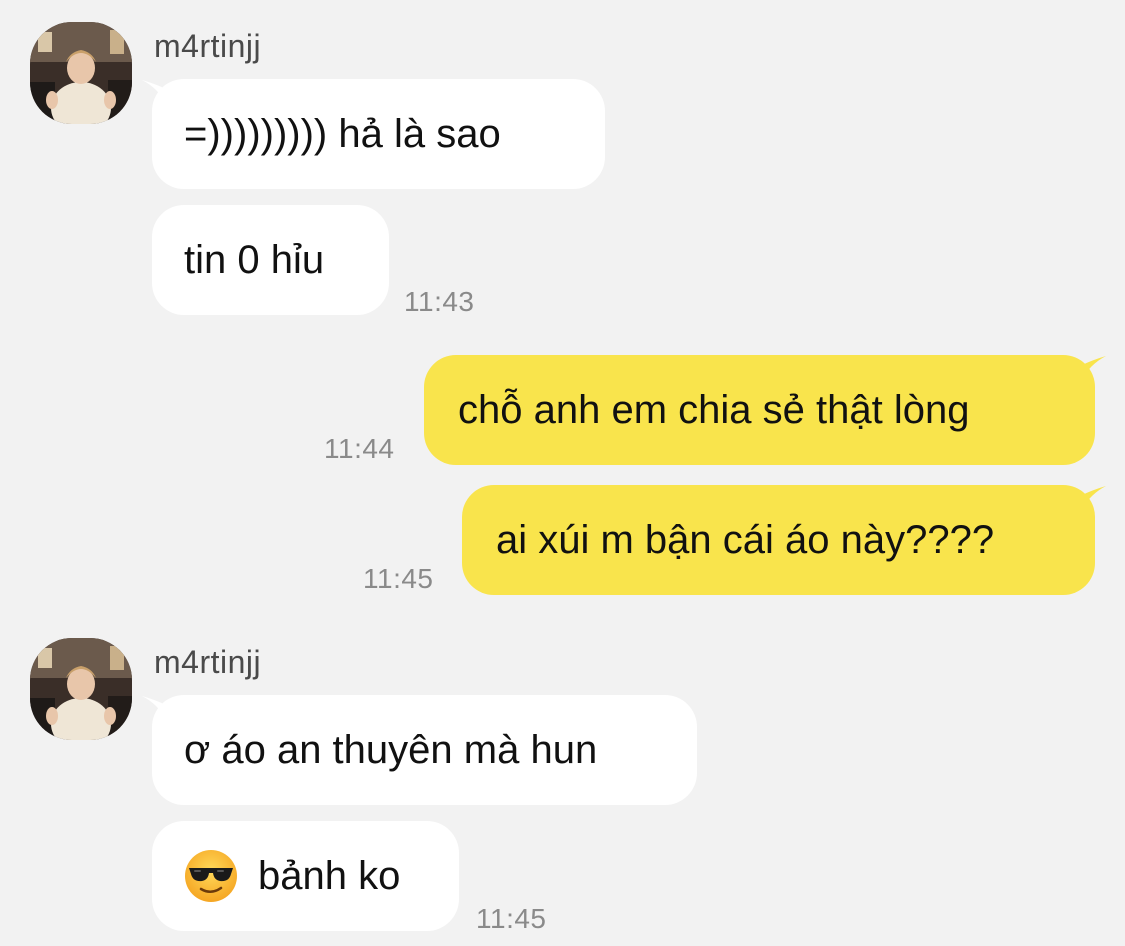  I want to click on message-bubble: =))))))))) hả là sao, so click(378, 134).